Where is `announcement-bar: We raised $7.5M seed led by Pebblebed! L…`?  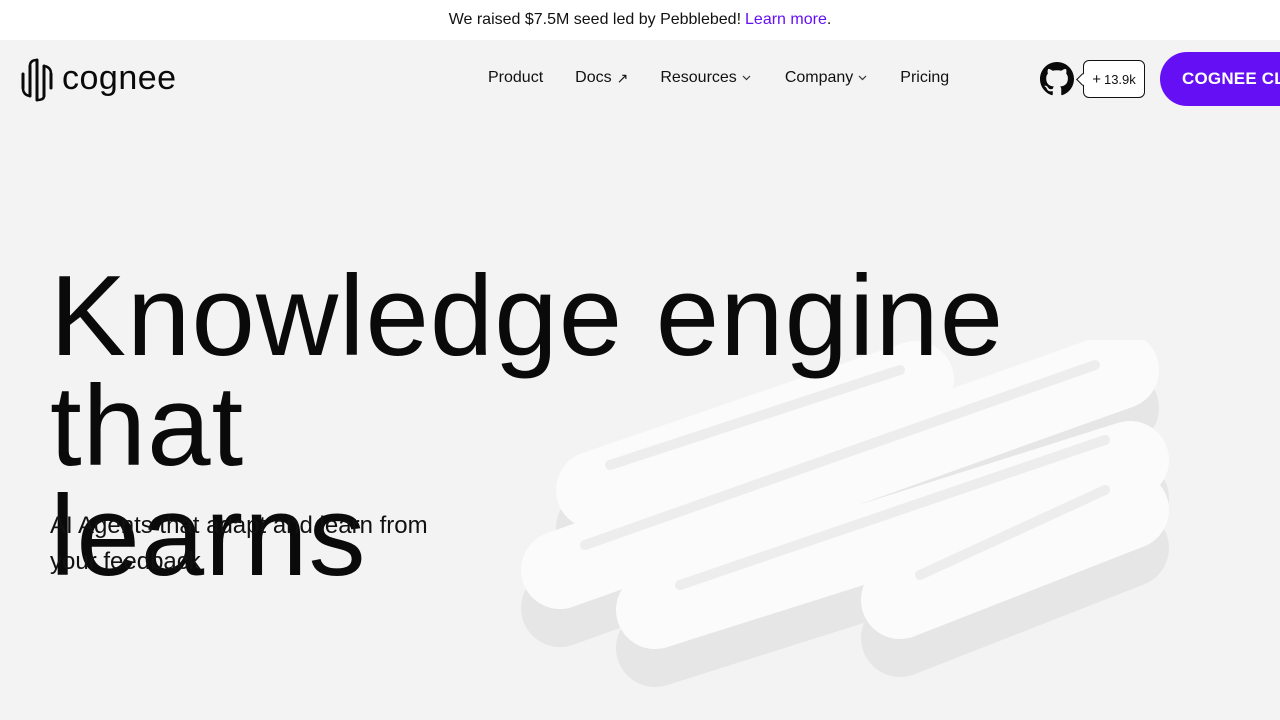 announcement-bar: We raised $7.5M seed led by Pebblebed! L… is located at coordinates (640, 20).